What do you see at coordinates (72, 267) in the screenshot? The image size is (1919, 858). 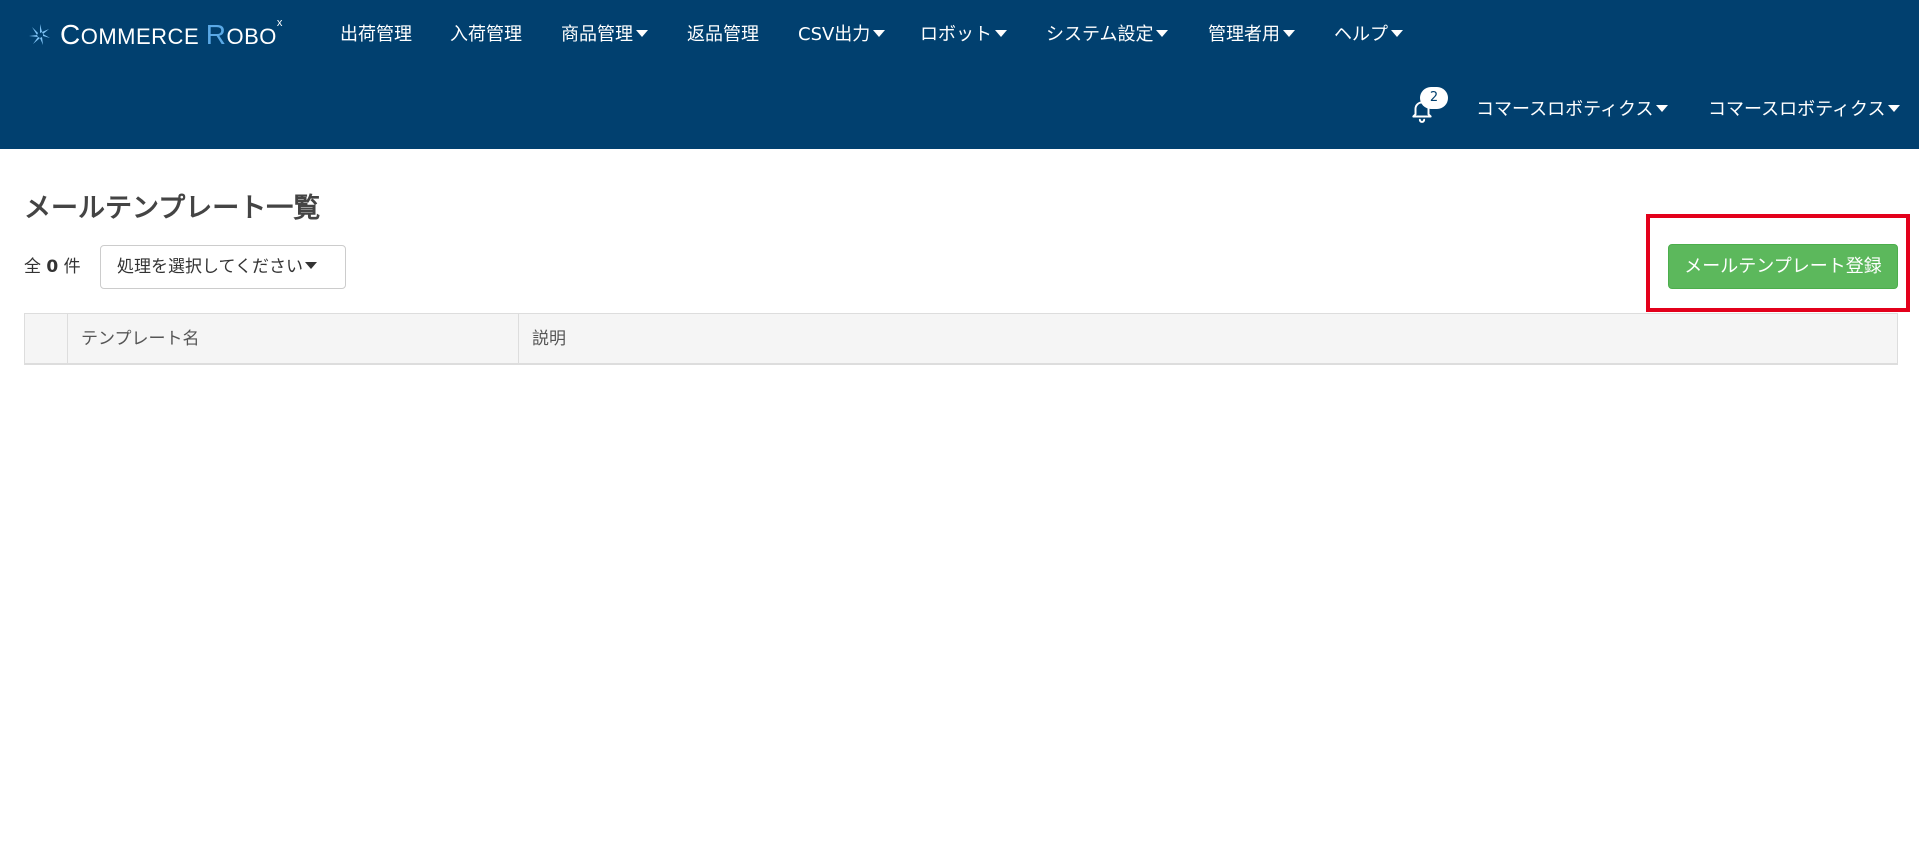 I see `count-suffix: 件` at bounding box center [72, 267].